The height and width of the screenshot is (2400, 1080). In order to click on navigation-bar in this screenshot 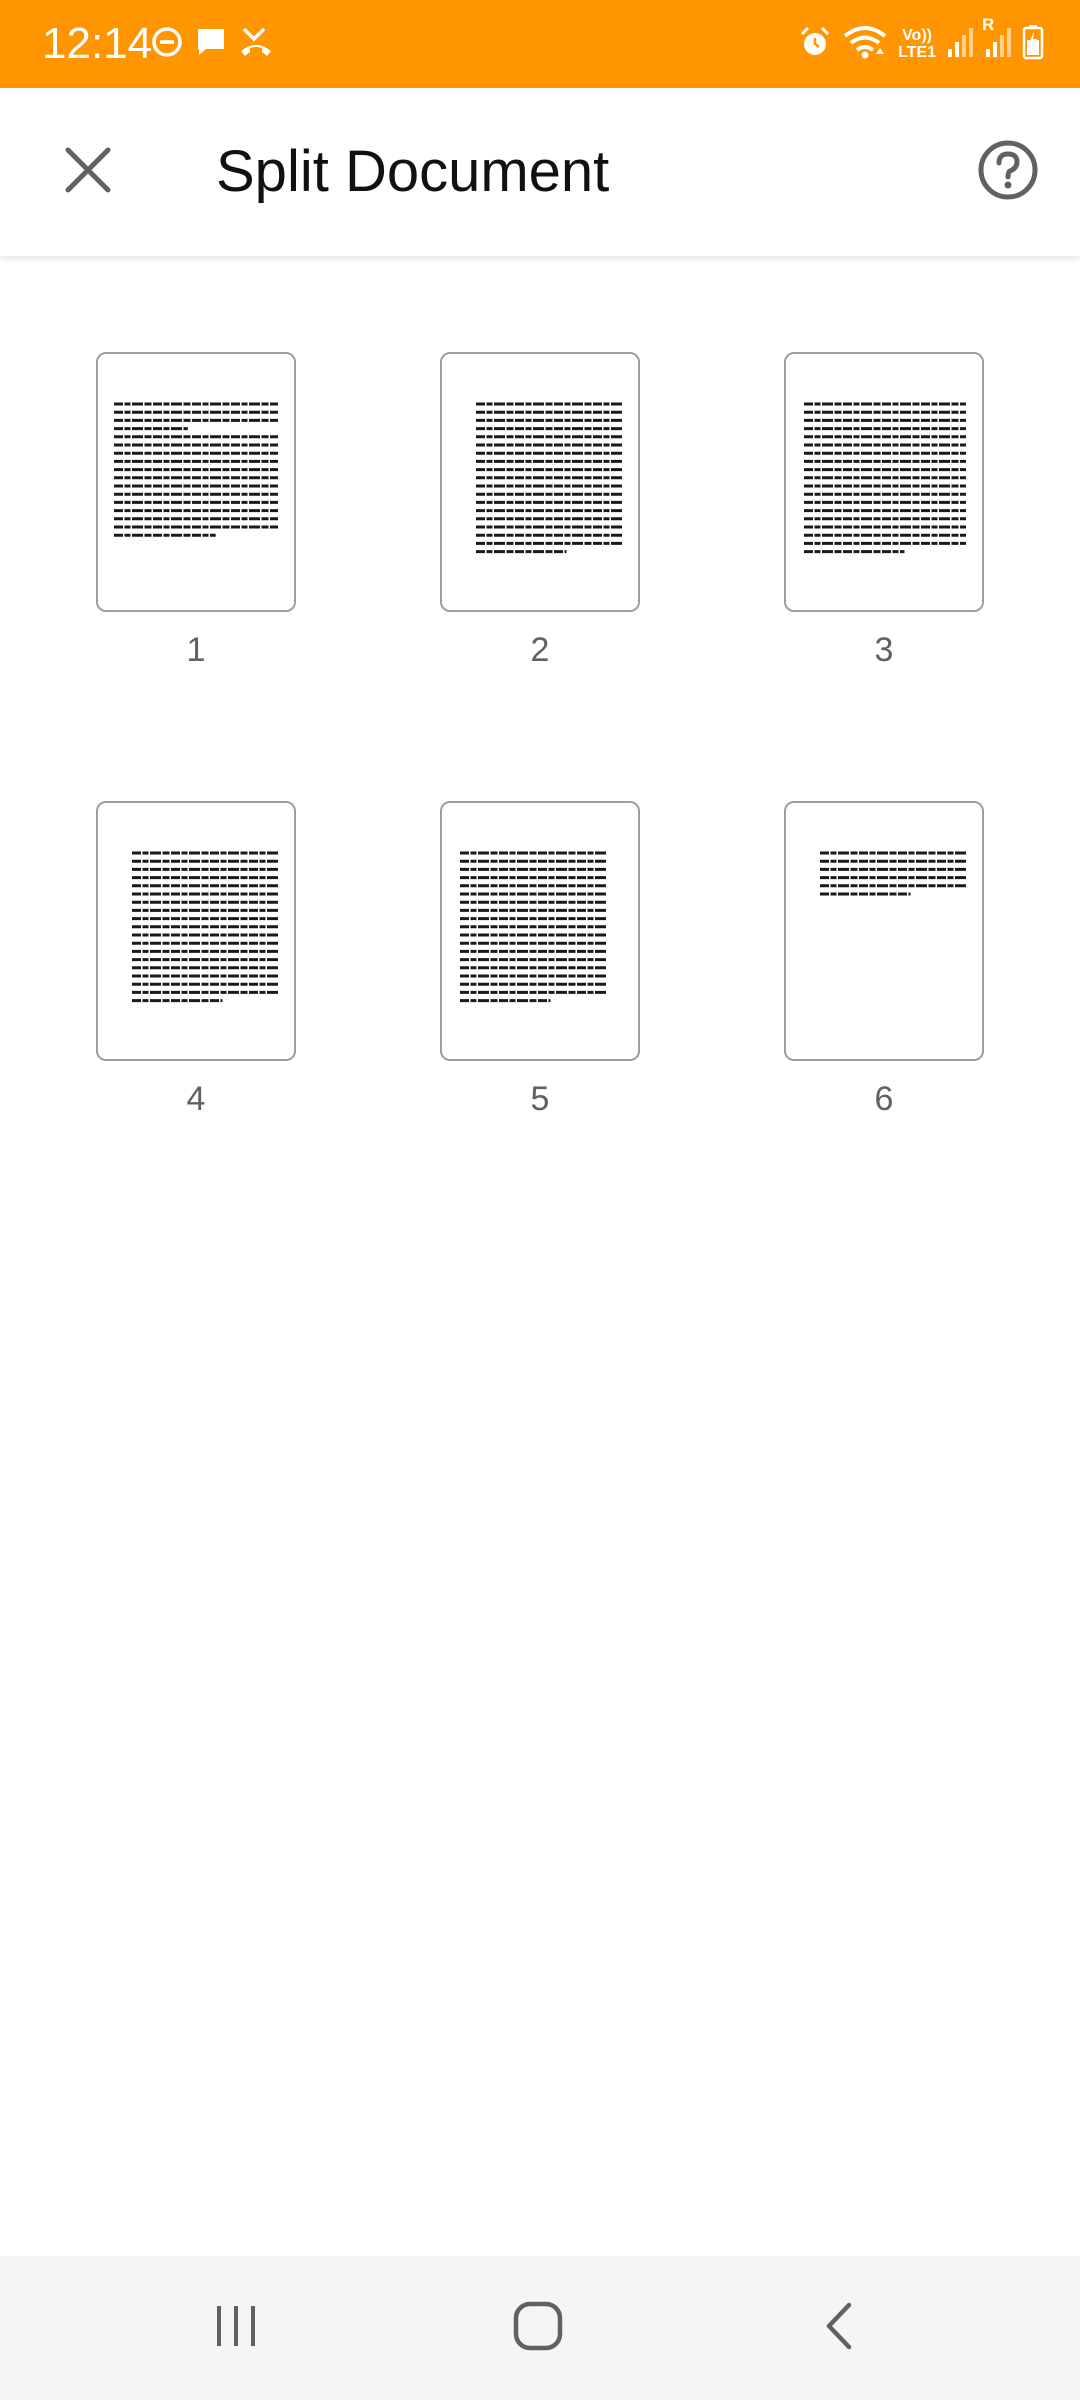, I will do `click(540, 2328)`.